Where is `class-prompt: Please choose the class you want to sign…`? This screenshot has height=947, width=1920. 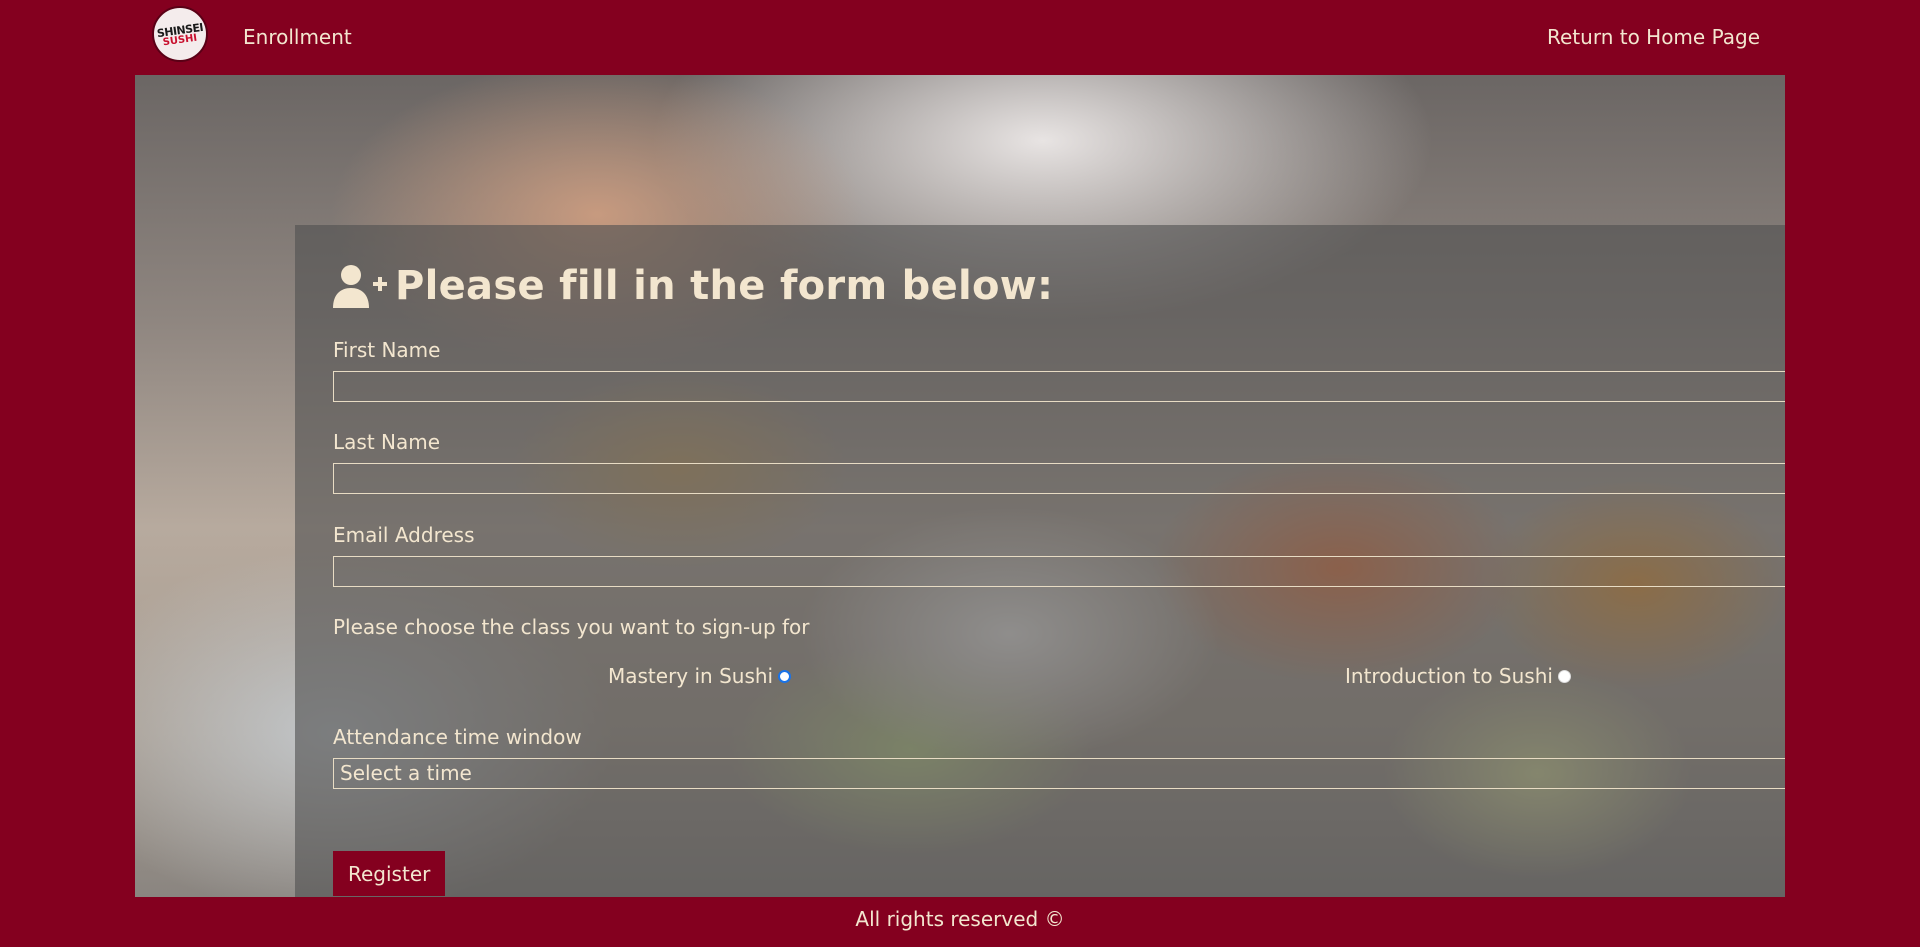
class-prompt: Please choose the class you want to sign… is located at coordinates (571, 627).